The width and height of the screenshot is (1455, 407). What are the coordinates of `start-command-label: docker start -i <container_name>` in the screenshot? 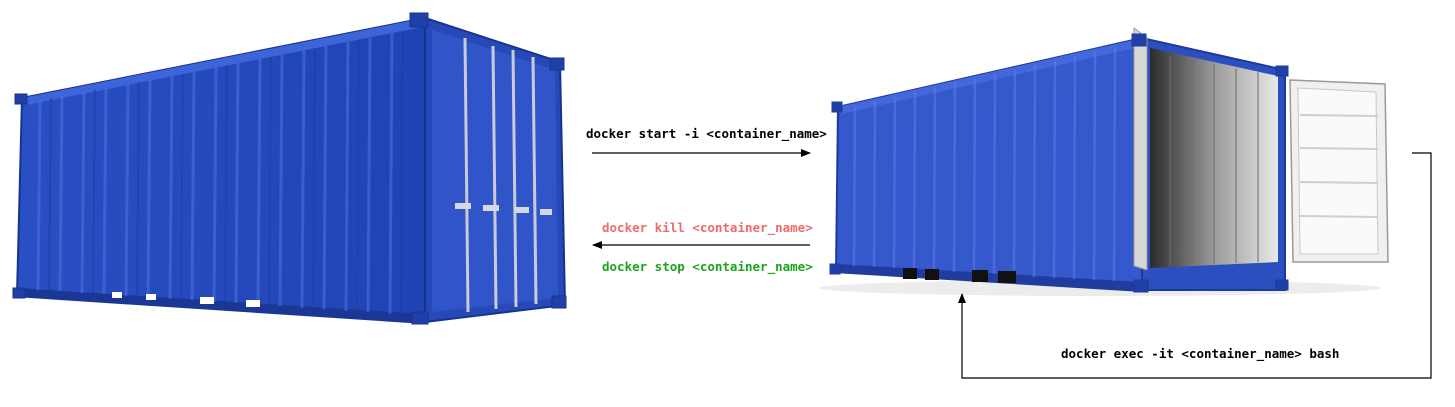 It's located at (706, 133).